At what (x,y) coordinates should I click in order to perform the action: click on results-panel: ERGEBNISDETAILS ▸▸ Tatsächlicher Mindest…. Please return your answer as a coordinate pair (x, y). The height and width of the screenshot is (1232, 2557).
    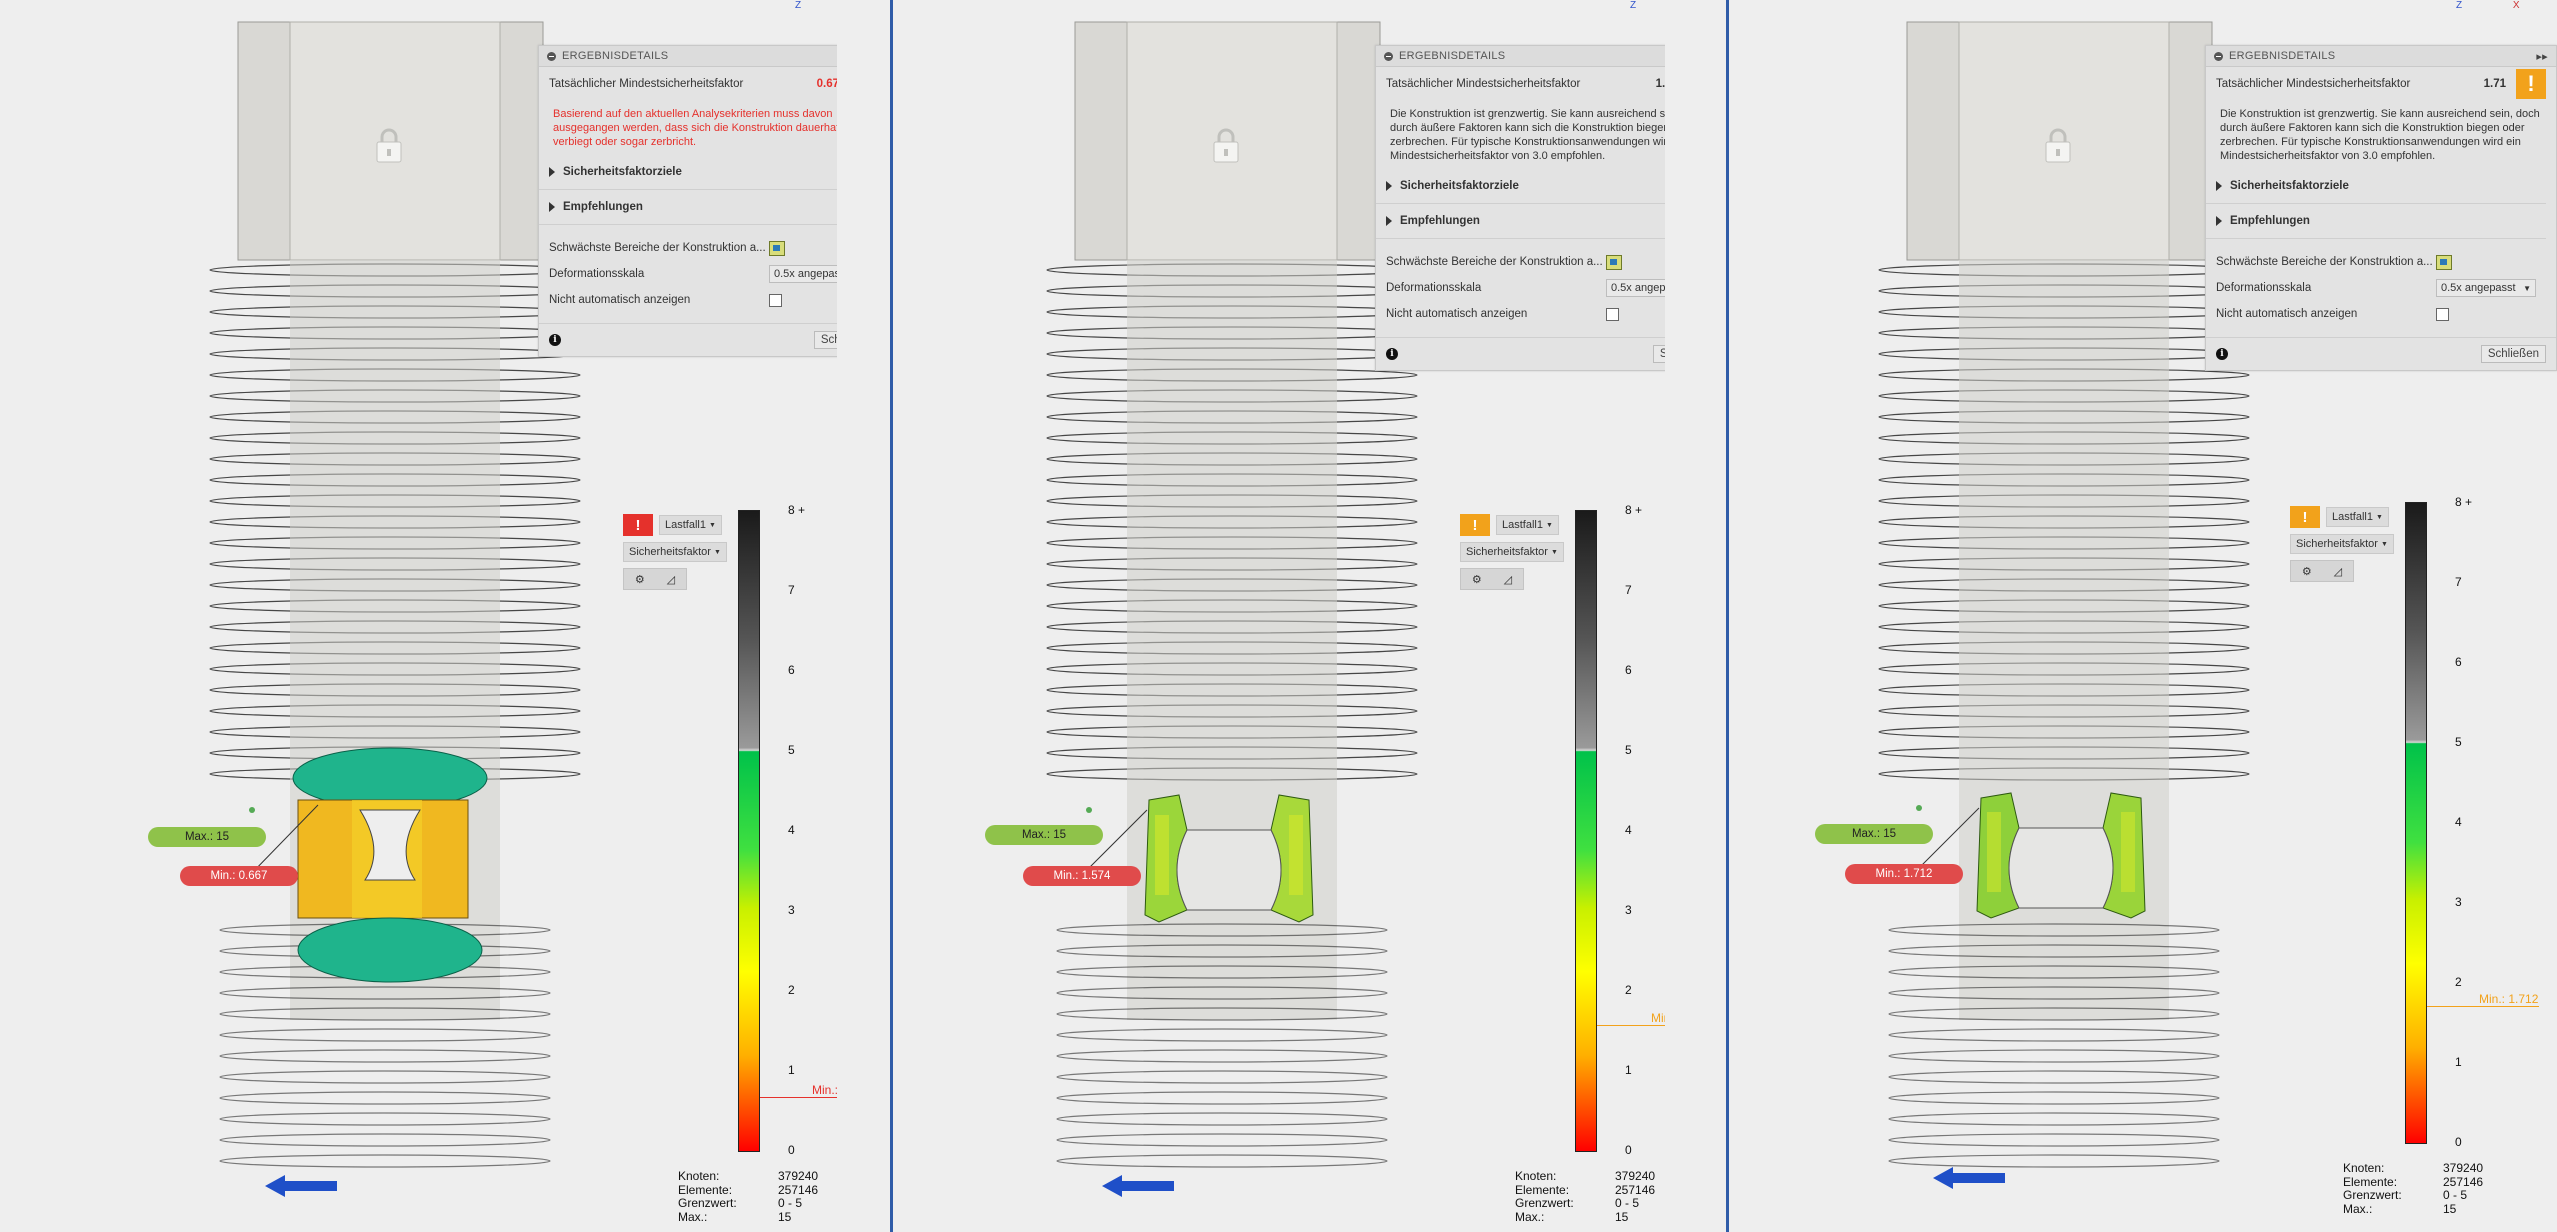
    Looking at the image, I should click on (2381, 208).